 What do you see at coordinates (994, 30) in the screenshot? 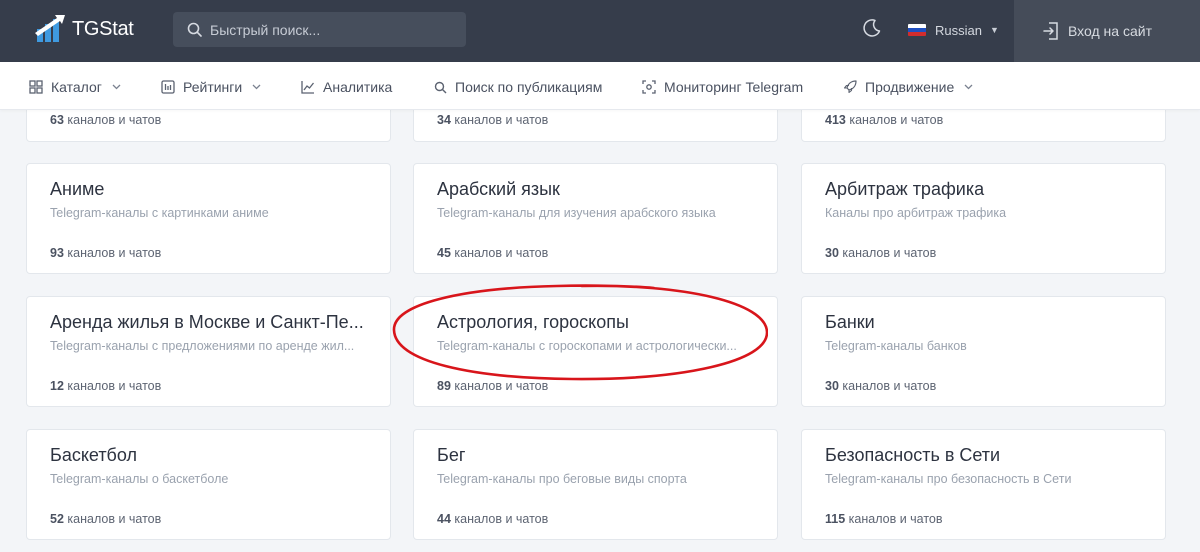
I see `chevron-down-icon: ▼` at bounding box center [994, 30].